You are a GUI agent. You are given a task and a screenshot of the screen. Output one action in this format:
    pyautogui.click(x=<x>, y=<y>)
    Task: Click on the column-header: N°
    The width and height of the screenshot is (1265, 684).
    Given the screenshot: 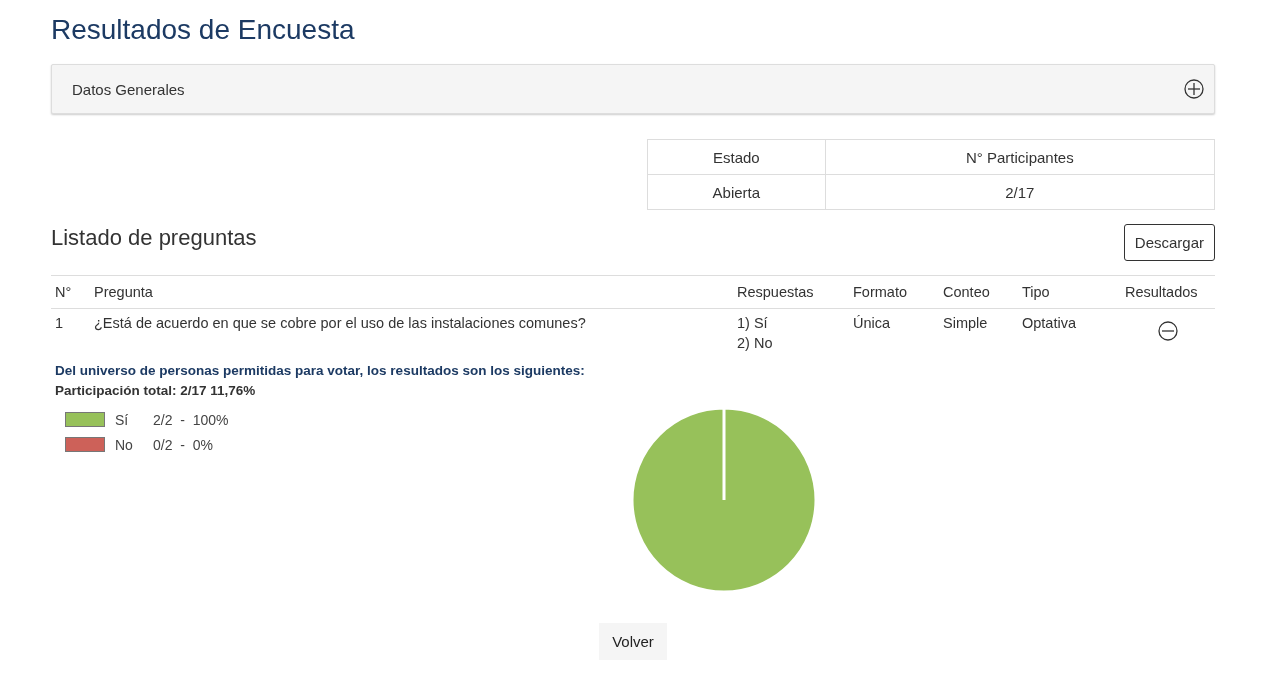 What is the action you would take?
    pyautogui.click(x=63, y=292)
    